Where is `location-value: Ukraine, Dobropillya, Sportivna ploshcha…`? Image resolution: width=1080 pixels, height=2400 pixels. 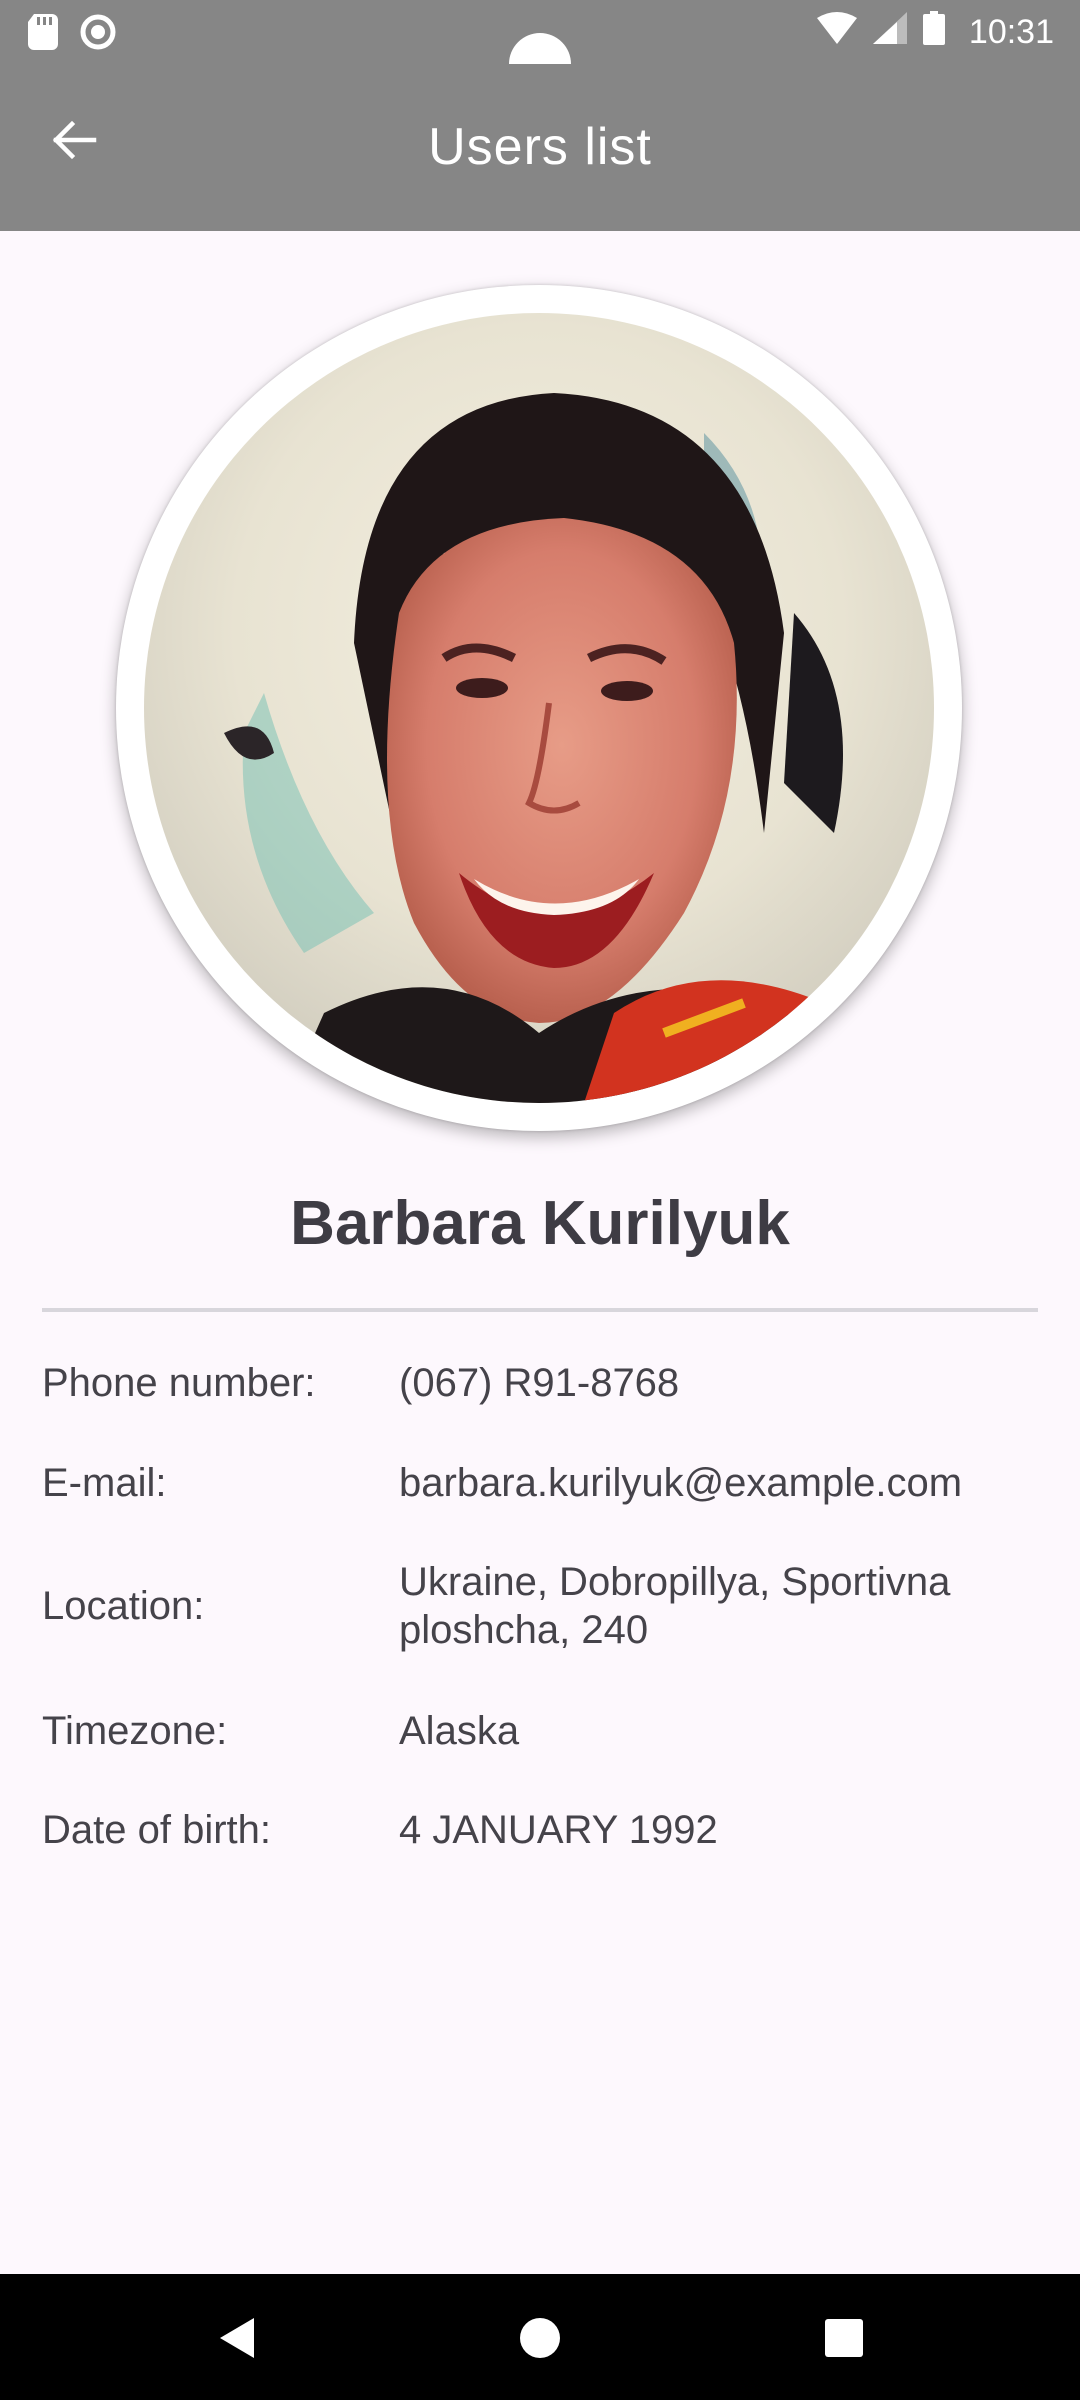 location-value: Ukraine, Dobropillya, Sportivna ploshcha… is located at coordinates (675, 1606).